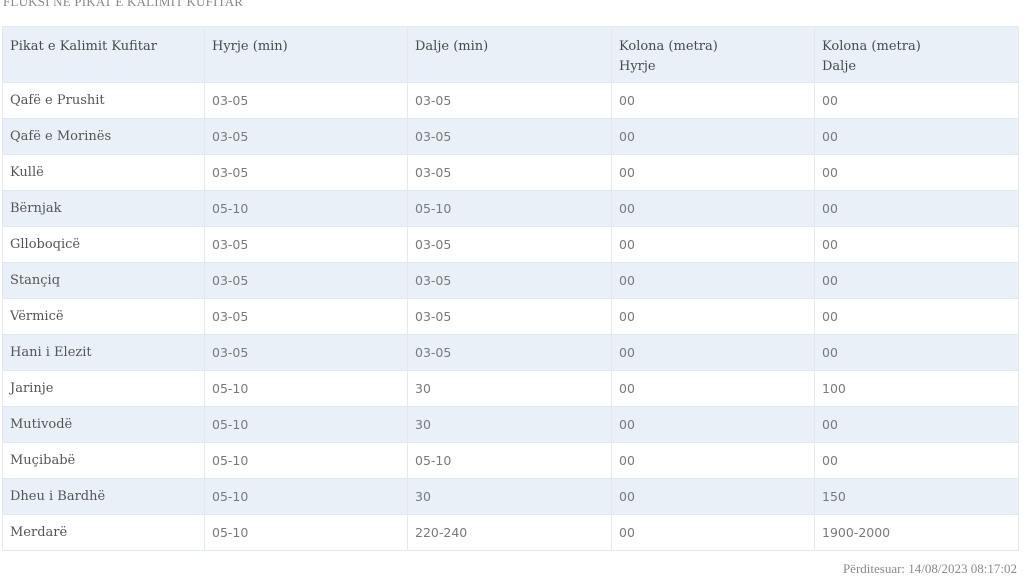 Image resolution: width=1024 pixels, height=579 pixels. I want to click on column-header-crossing-point: Pikat e Kalimit Kufitar, so click(103, 54).